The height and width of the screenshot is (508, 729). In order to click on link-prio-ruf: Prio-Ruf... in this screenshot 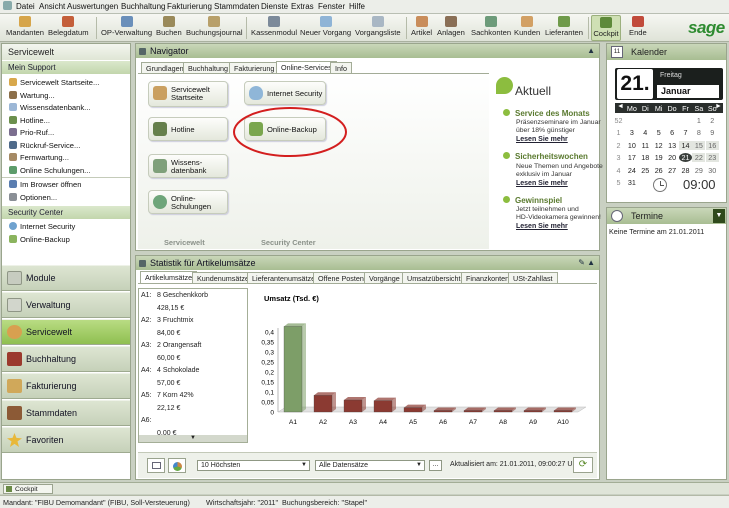, I will do `click(31, 132)`.